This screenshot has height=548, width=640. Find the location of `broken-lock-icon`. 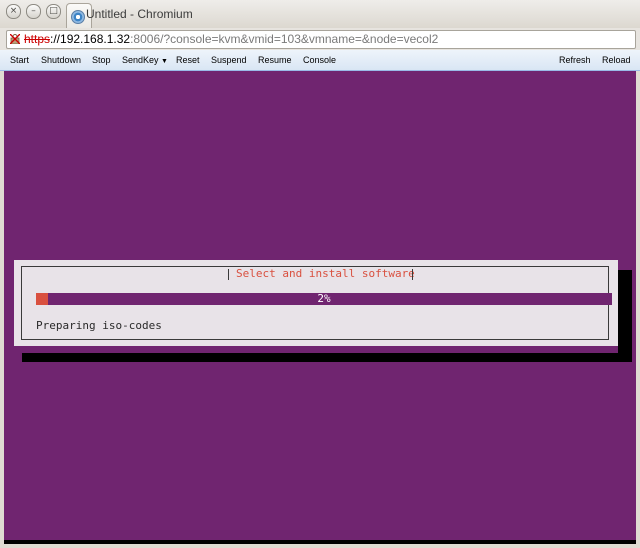

broken-lock-icon is located at coordinates (15, 39).